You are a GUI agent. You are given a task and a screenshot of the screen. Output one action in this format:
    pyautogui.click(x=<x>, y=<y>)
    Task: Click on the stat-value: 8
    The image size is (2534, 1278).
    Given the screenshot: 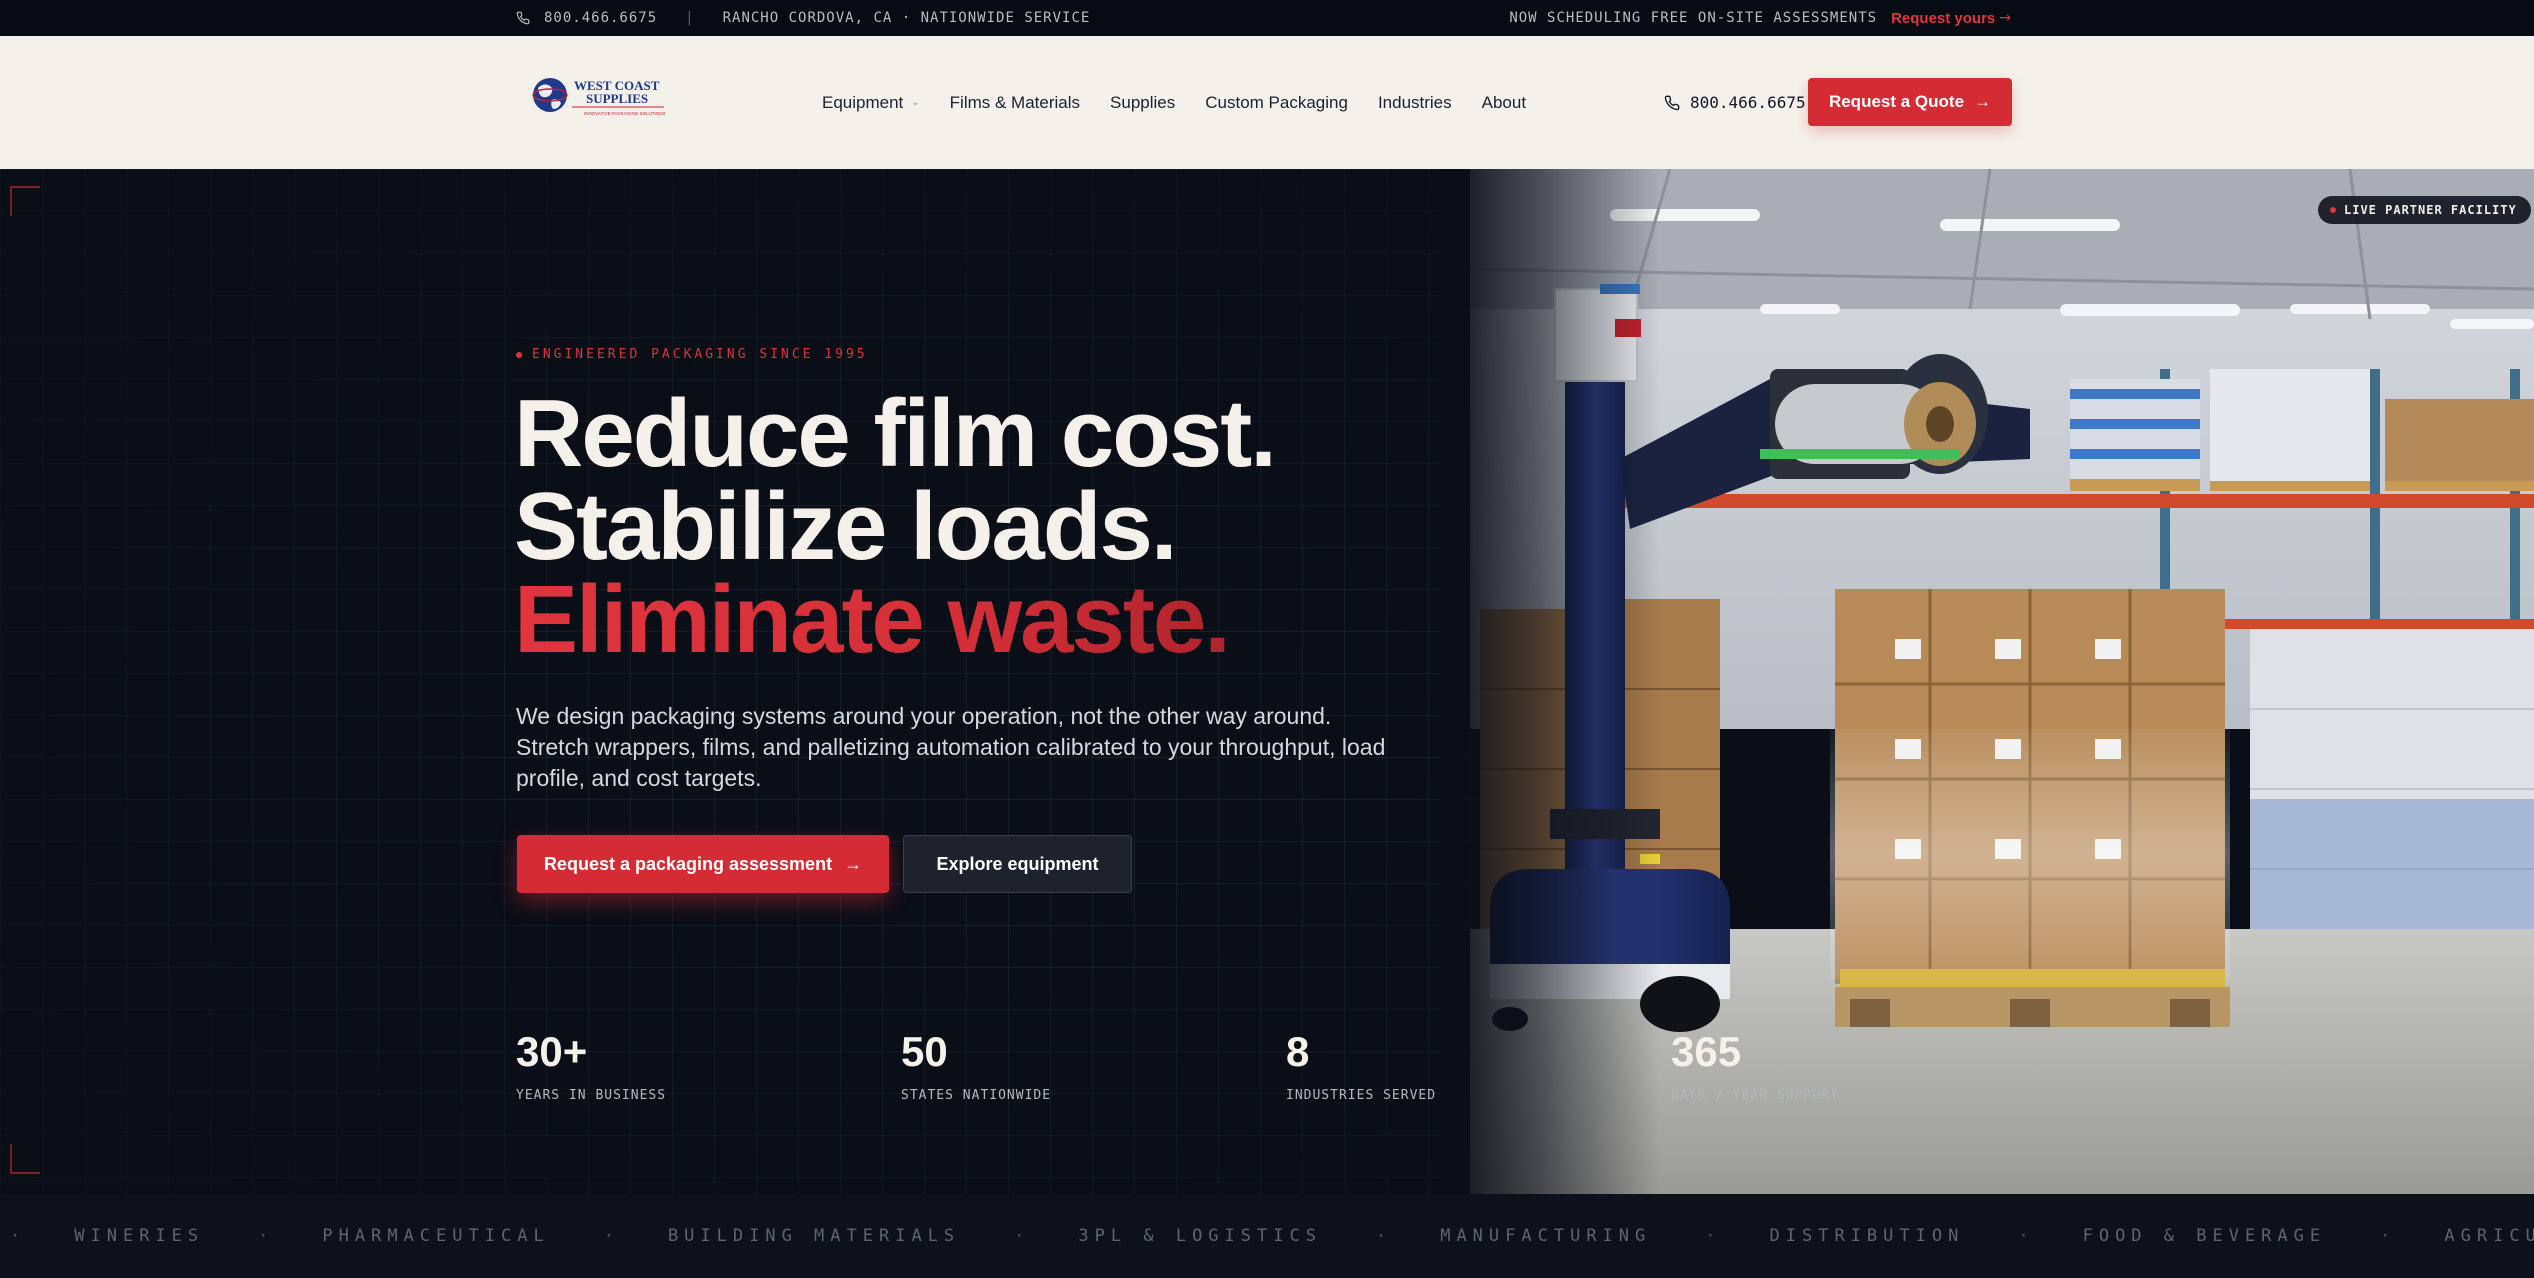 What is the action you would take?
    pyautogui.click(x=1298, y=1051)
    